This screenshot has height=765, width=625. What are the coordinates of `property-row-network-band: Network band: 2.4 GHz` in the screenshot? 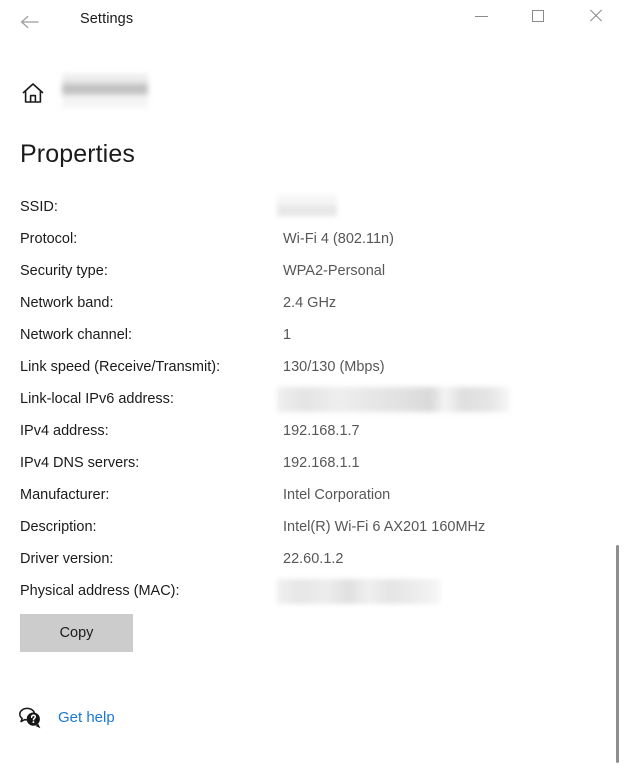 It's located at (300, 308).